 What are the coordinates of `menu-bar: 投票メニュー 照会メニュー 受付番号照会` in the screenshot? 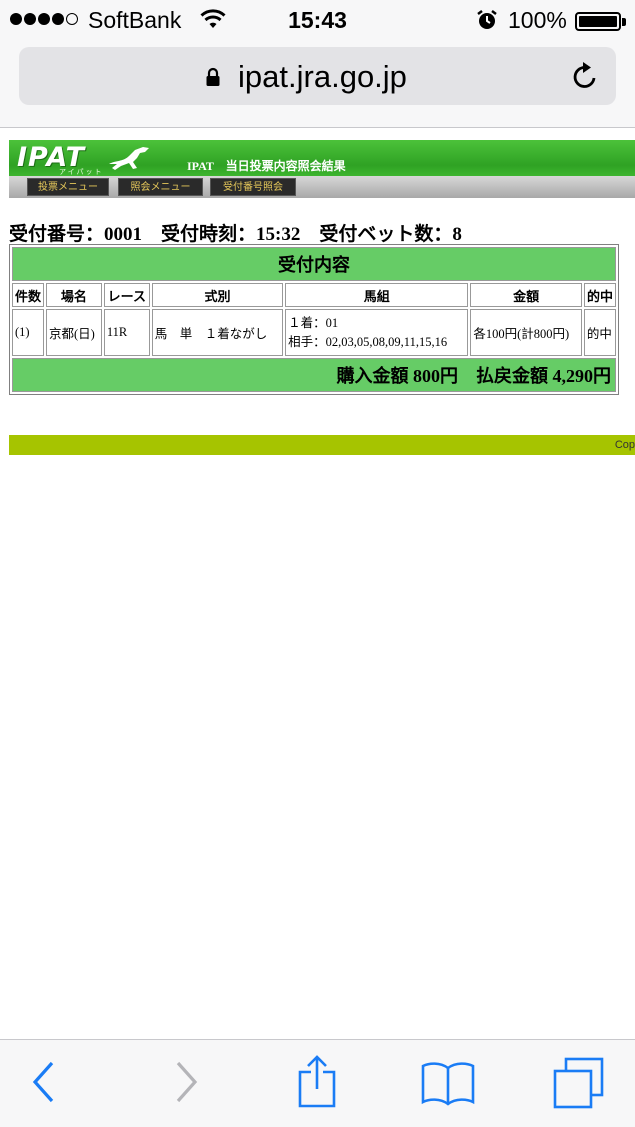 It's located at (322, 187).